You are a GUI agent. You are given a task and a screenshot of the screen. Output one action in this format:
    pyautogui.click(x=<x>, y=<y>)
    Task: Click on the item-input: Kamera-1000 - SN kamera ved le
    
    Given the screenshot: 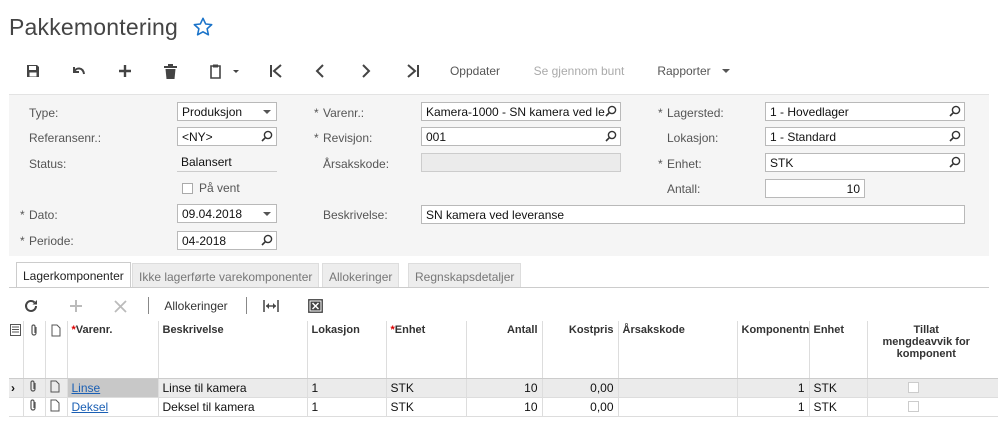 What is the action you would take?
    pyautogui.click(x=521, y=111)
    